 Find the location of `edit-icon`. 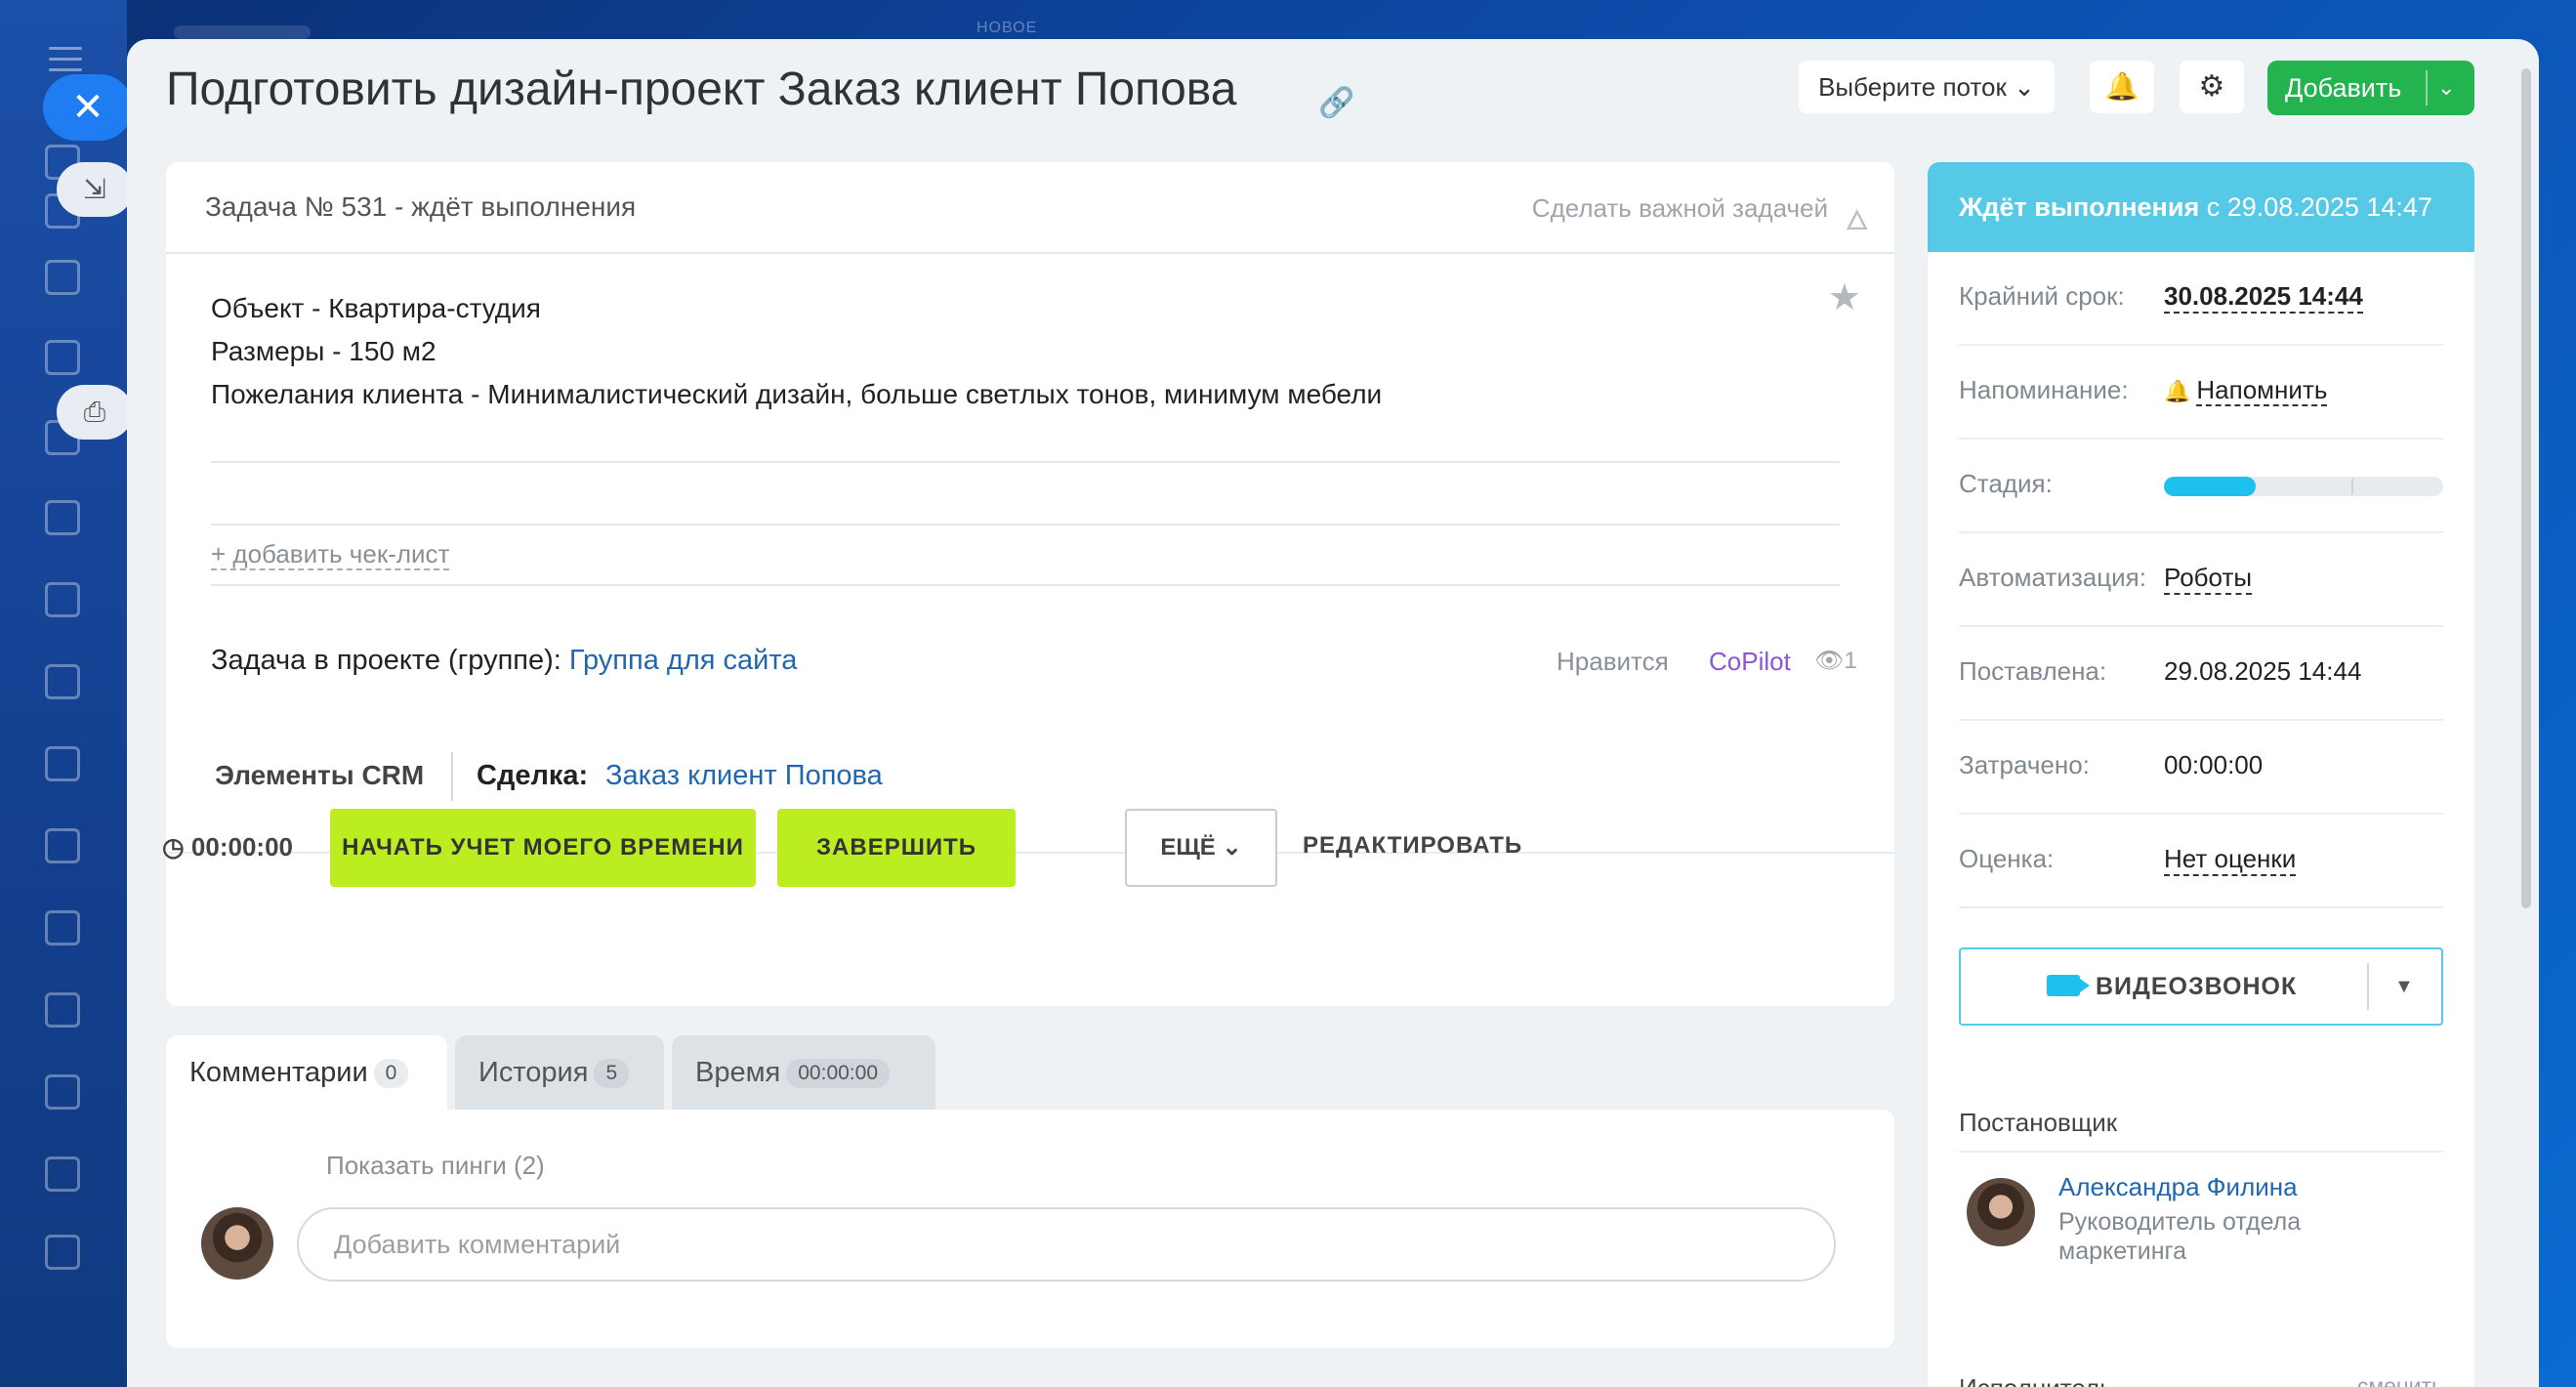

edit-icon is located at coordinates (62, 1174).